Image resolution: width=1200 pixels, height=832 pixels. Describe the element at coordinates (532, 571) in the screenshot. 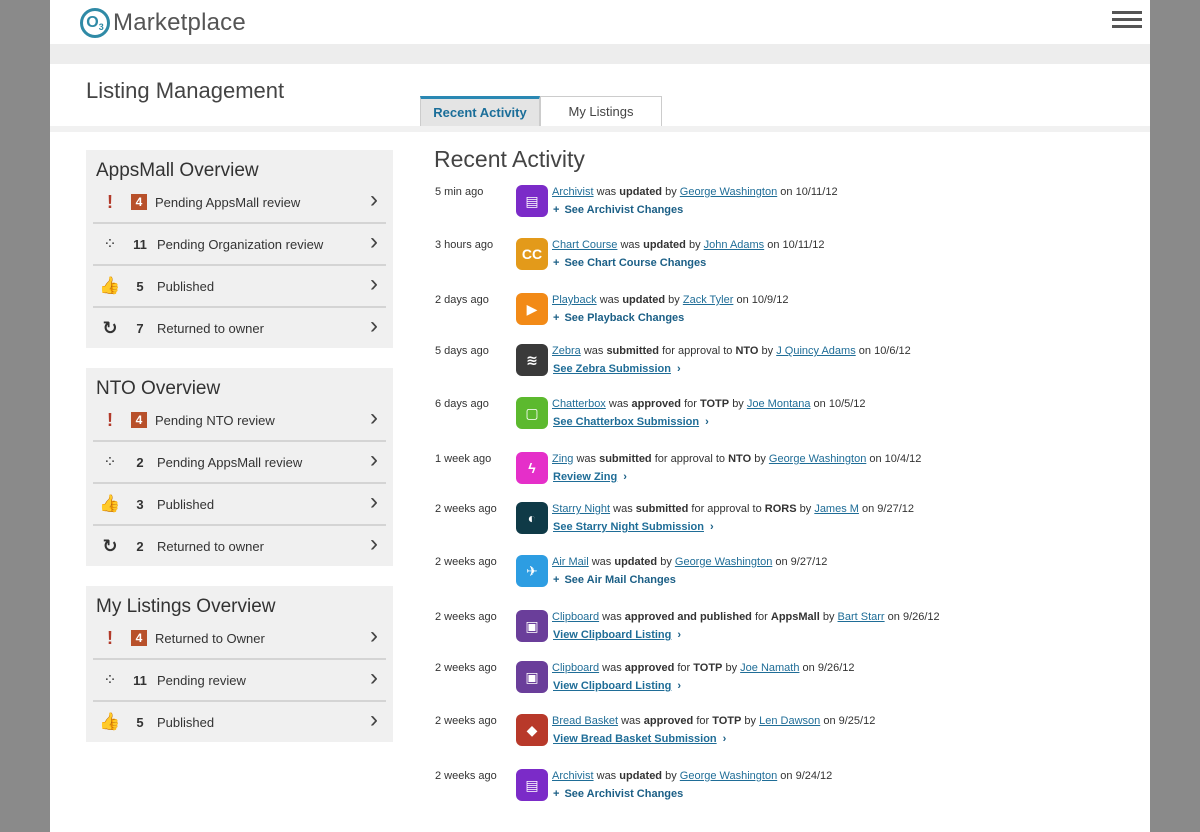

I see `paper-plane-icon: ✈` at that location.